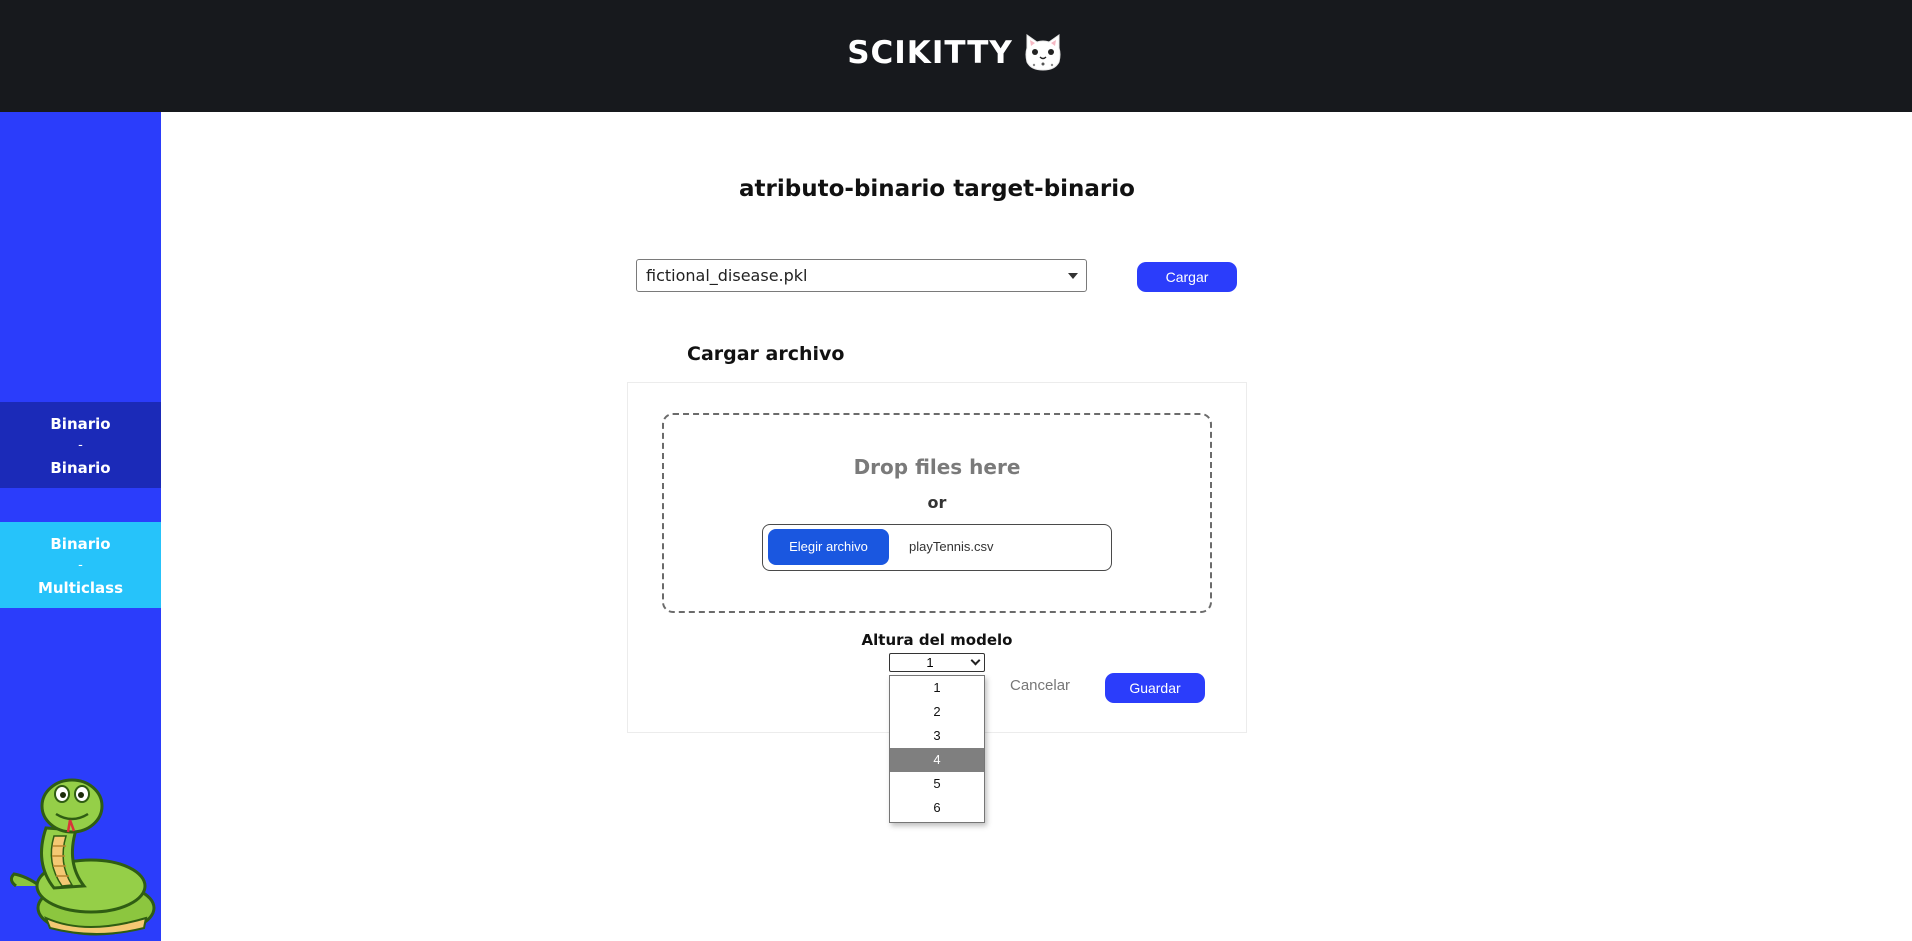  I want to click on height-option-4: 4, so click(937, 760).